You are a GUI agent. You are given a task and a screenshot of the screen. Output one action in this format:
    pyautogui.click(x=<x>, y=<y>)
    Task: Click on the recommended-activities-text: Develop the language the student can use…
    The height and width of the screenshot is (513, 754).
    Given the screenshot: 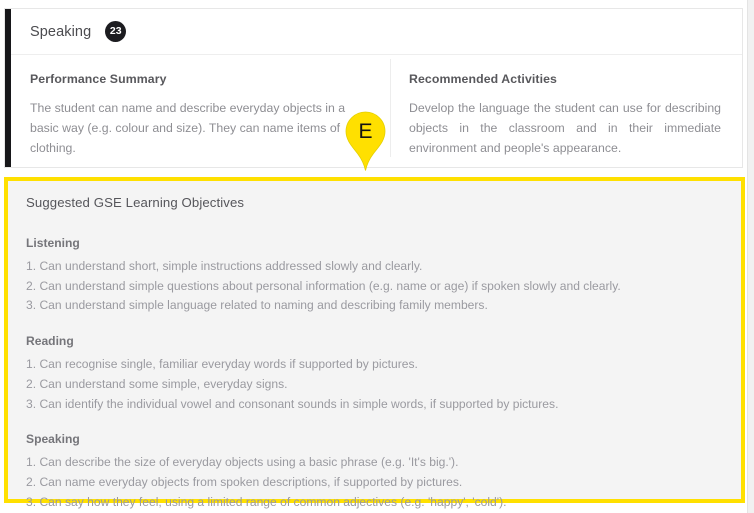 What is the action you would take?
    pyautogui.click(x=565, y=128)
    